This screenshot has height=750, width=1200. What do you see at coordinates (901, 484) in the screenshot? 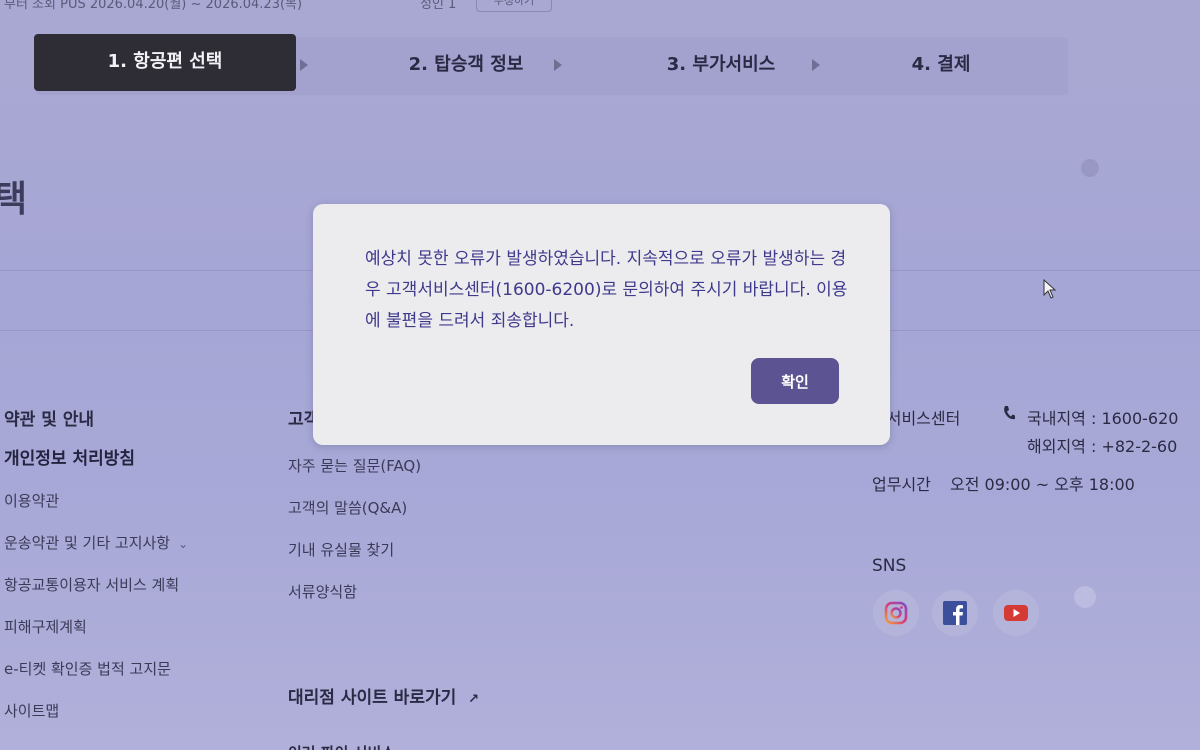
I see `business-hours-label: 업무시간` at bounding box center [901, 484].